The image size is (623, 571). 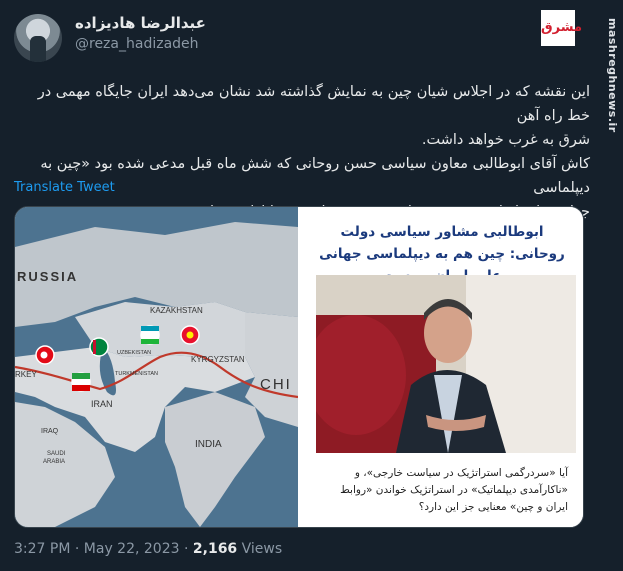 I want to click on author-handle: @reza_hadizadeh, so click(x=140, y=44).